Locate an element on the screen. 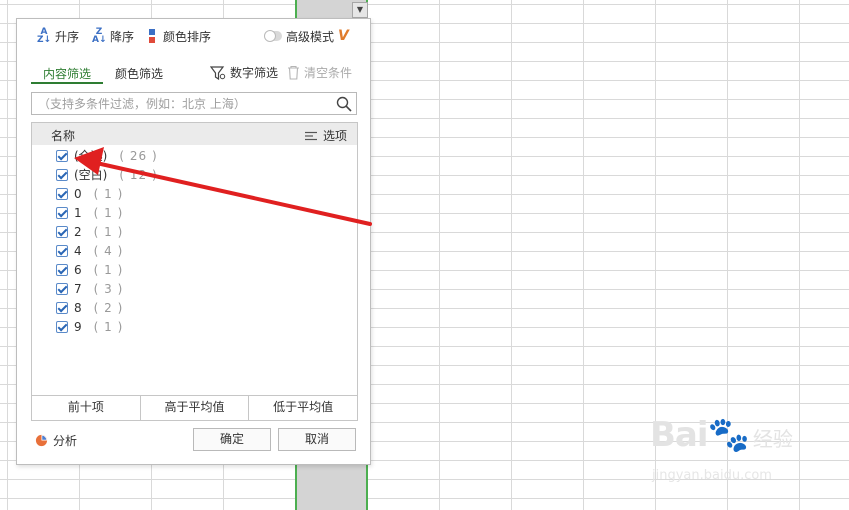 Image resolution: width=849 pixels, height=510 pixels. above-average-button: 高于平均值 is located at coordinates (195, 408).